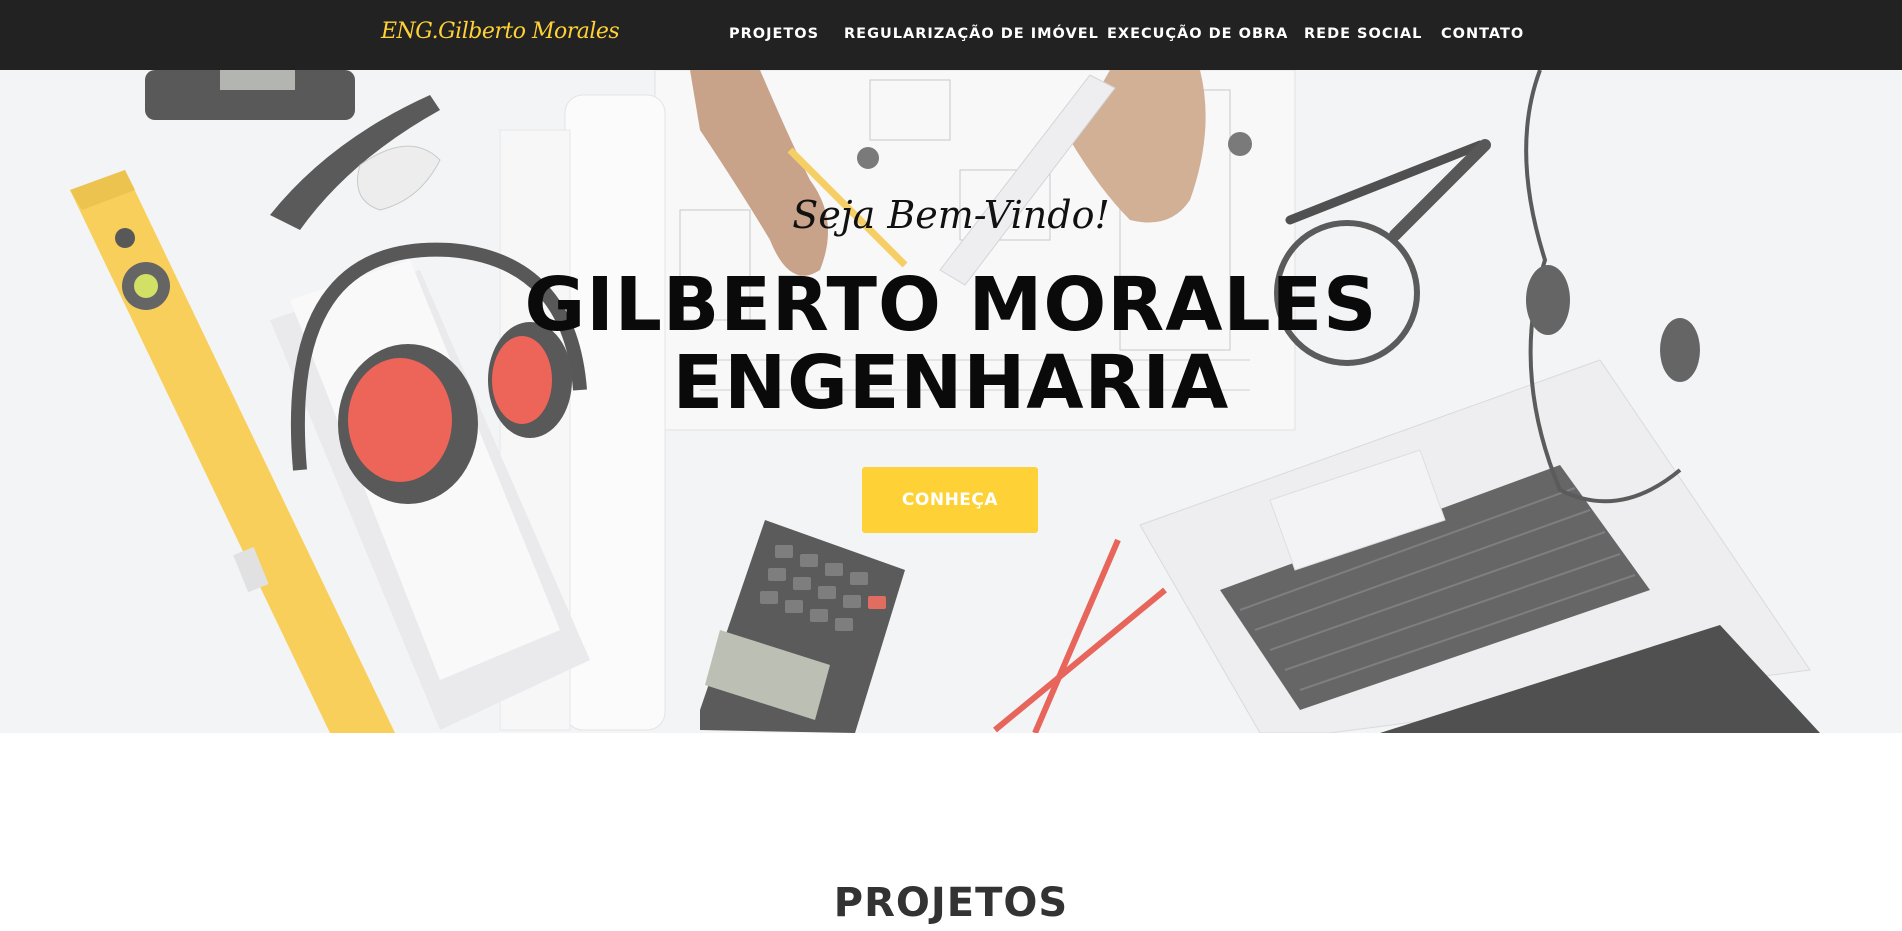  Describe the element at coordinates (971, 34) in the screenshot. I see `nav-item-regularizacao: REGULARIZAÇÃO DE IMÓVEL` at that location.